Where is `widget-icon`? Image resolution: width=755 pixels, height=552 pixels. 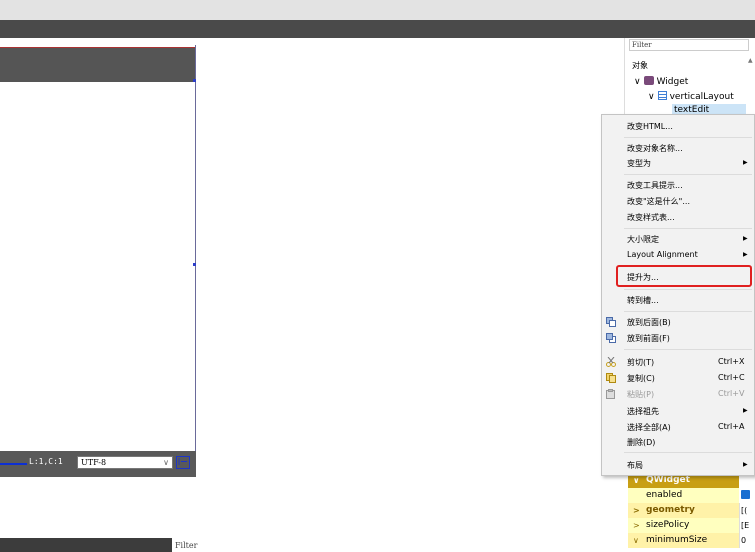 widget-icon is located at coordinates (648, 80).